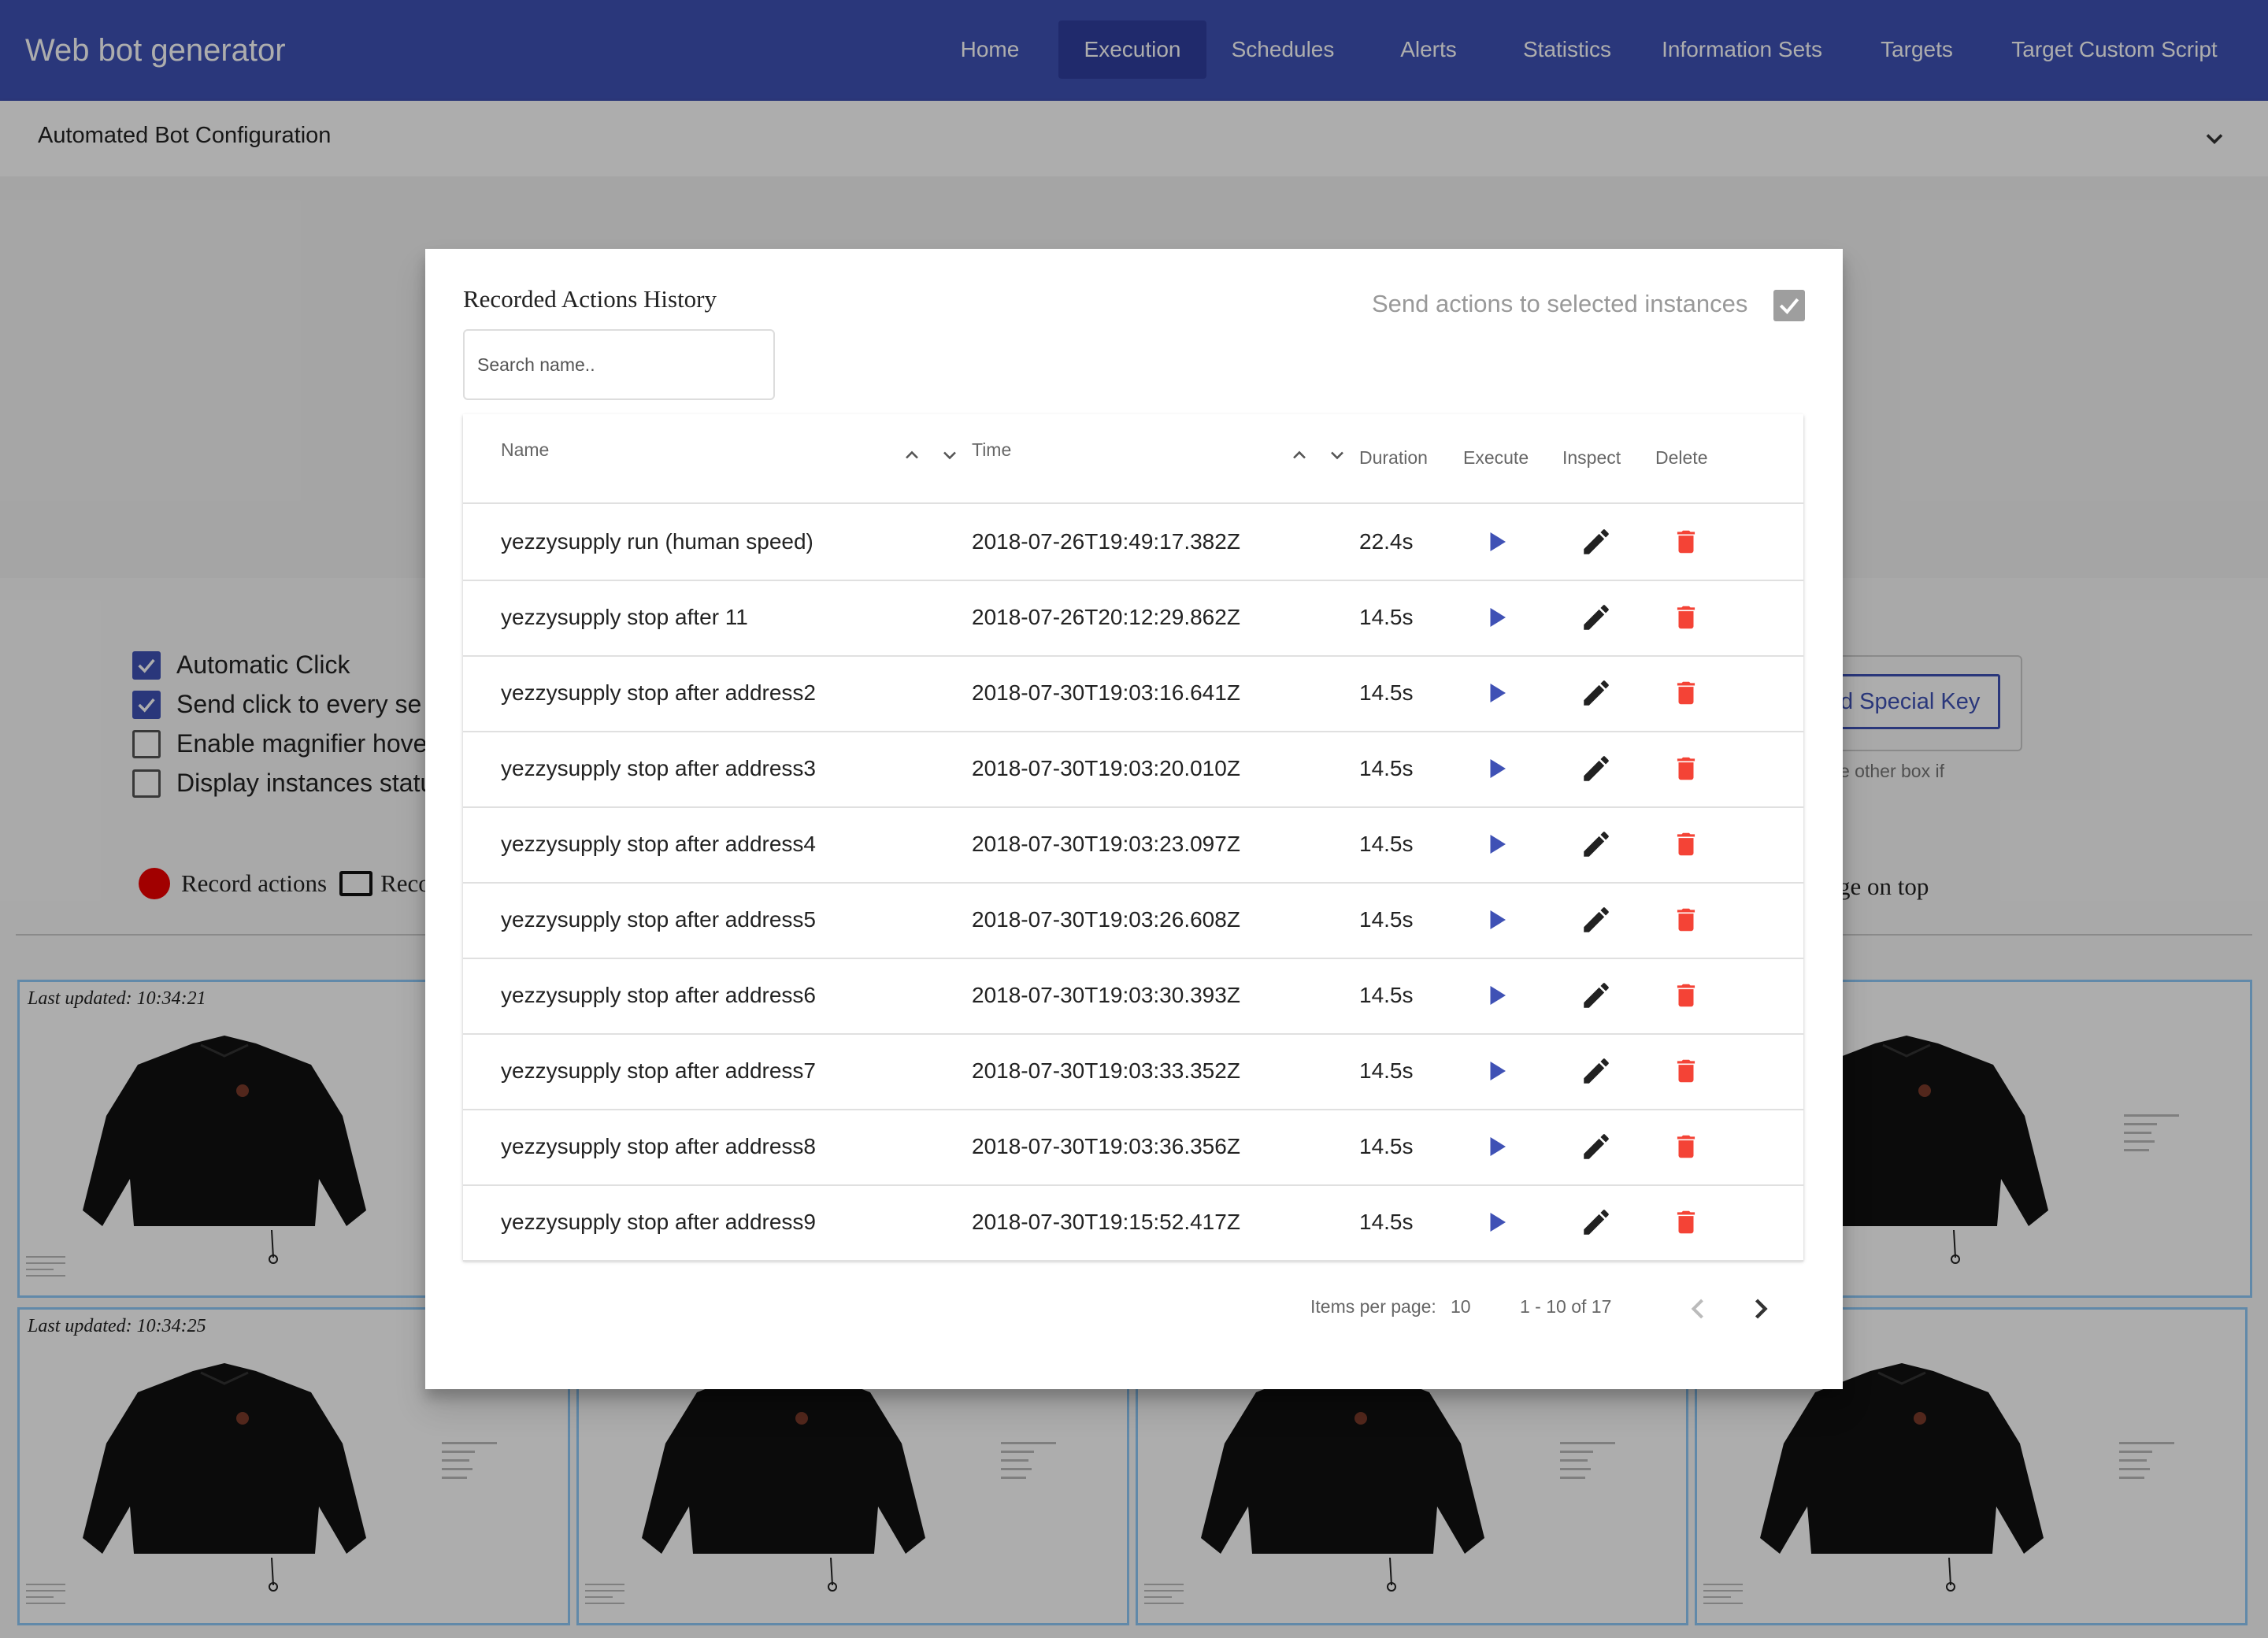 The height and width of the screenshot is (1638, 2268). I want to click on row-time: 2018-07-26T19:49:17.382Z, so click(1106, 541).